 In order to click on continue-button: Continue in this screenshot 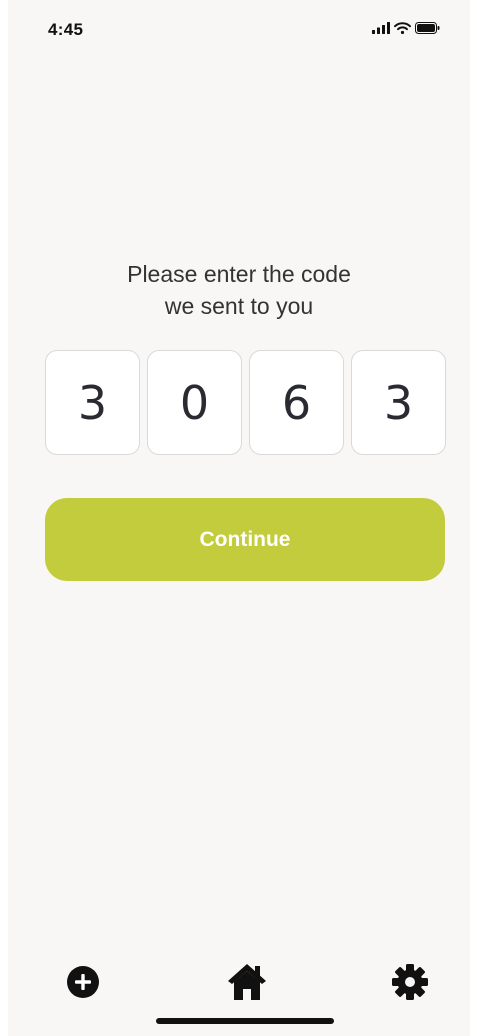, I will do `click(245, 539)`.